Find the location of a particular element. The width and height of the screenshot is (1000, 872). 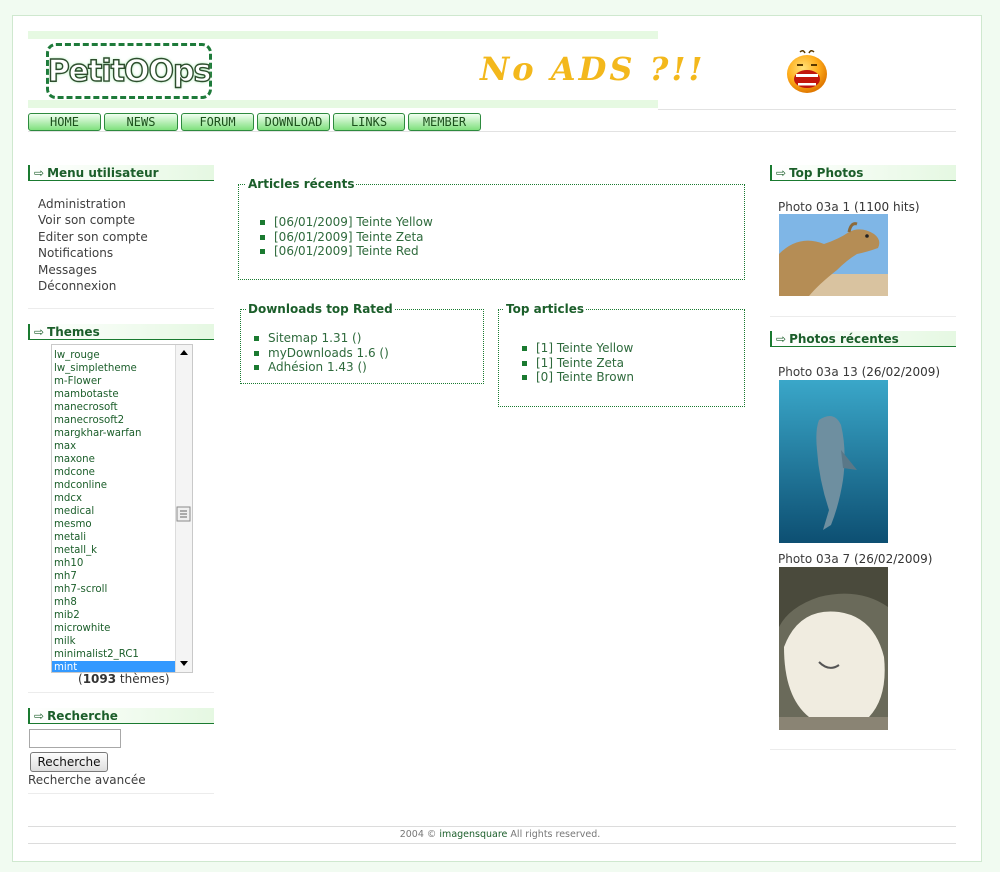

nav-home: HOME is located at coordinates (64, 122).